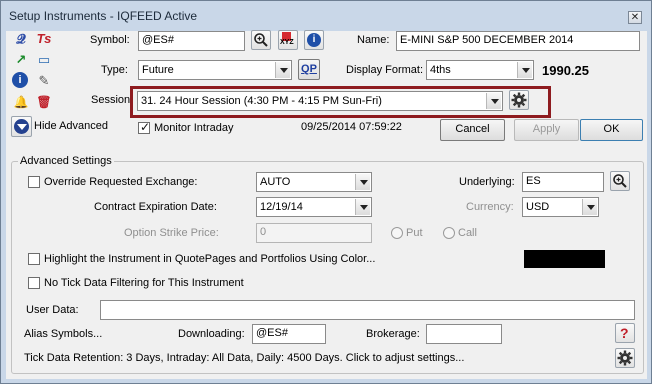 This screenshot has height=384, width=652. I want to click on brokerage-input, so click(464, 334).